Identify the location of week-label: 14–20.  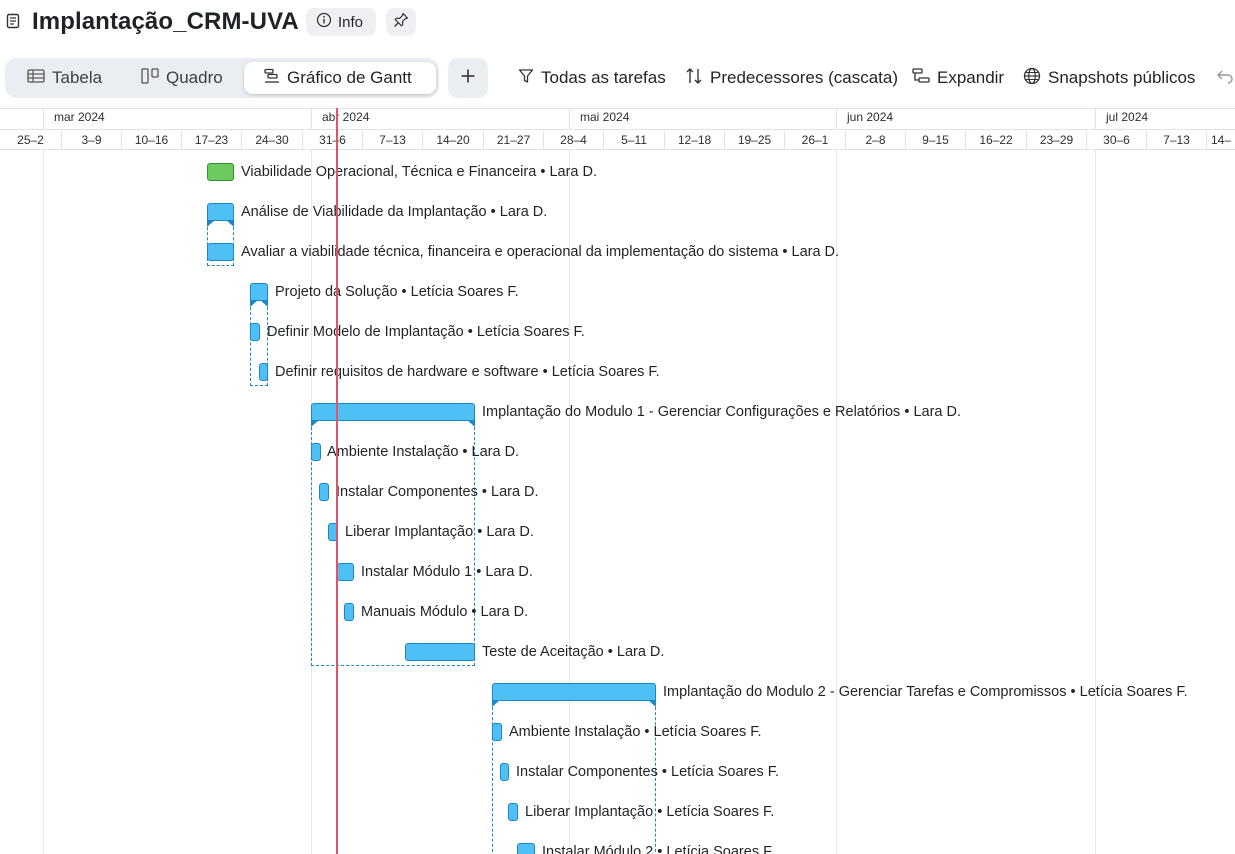
(452, 140).